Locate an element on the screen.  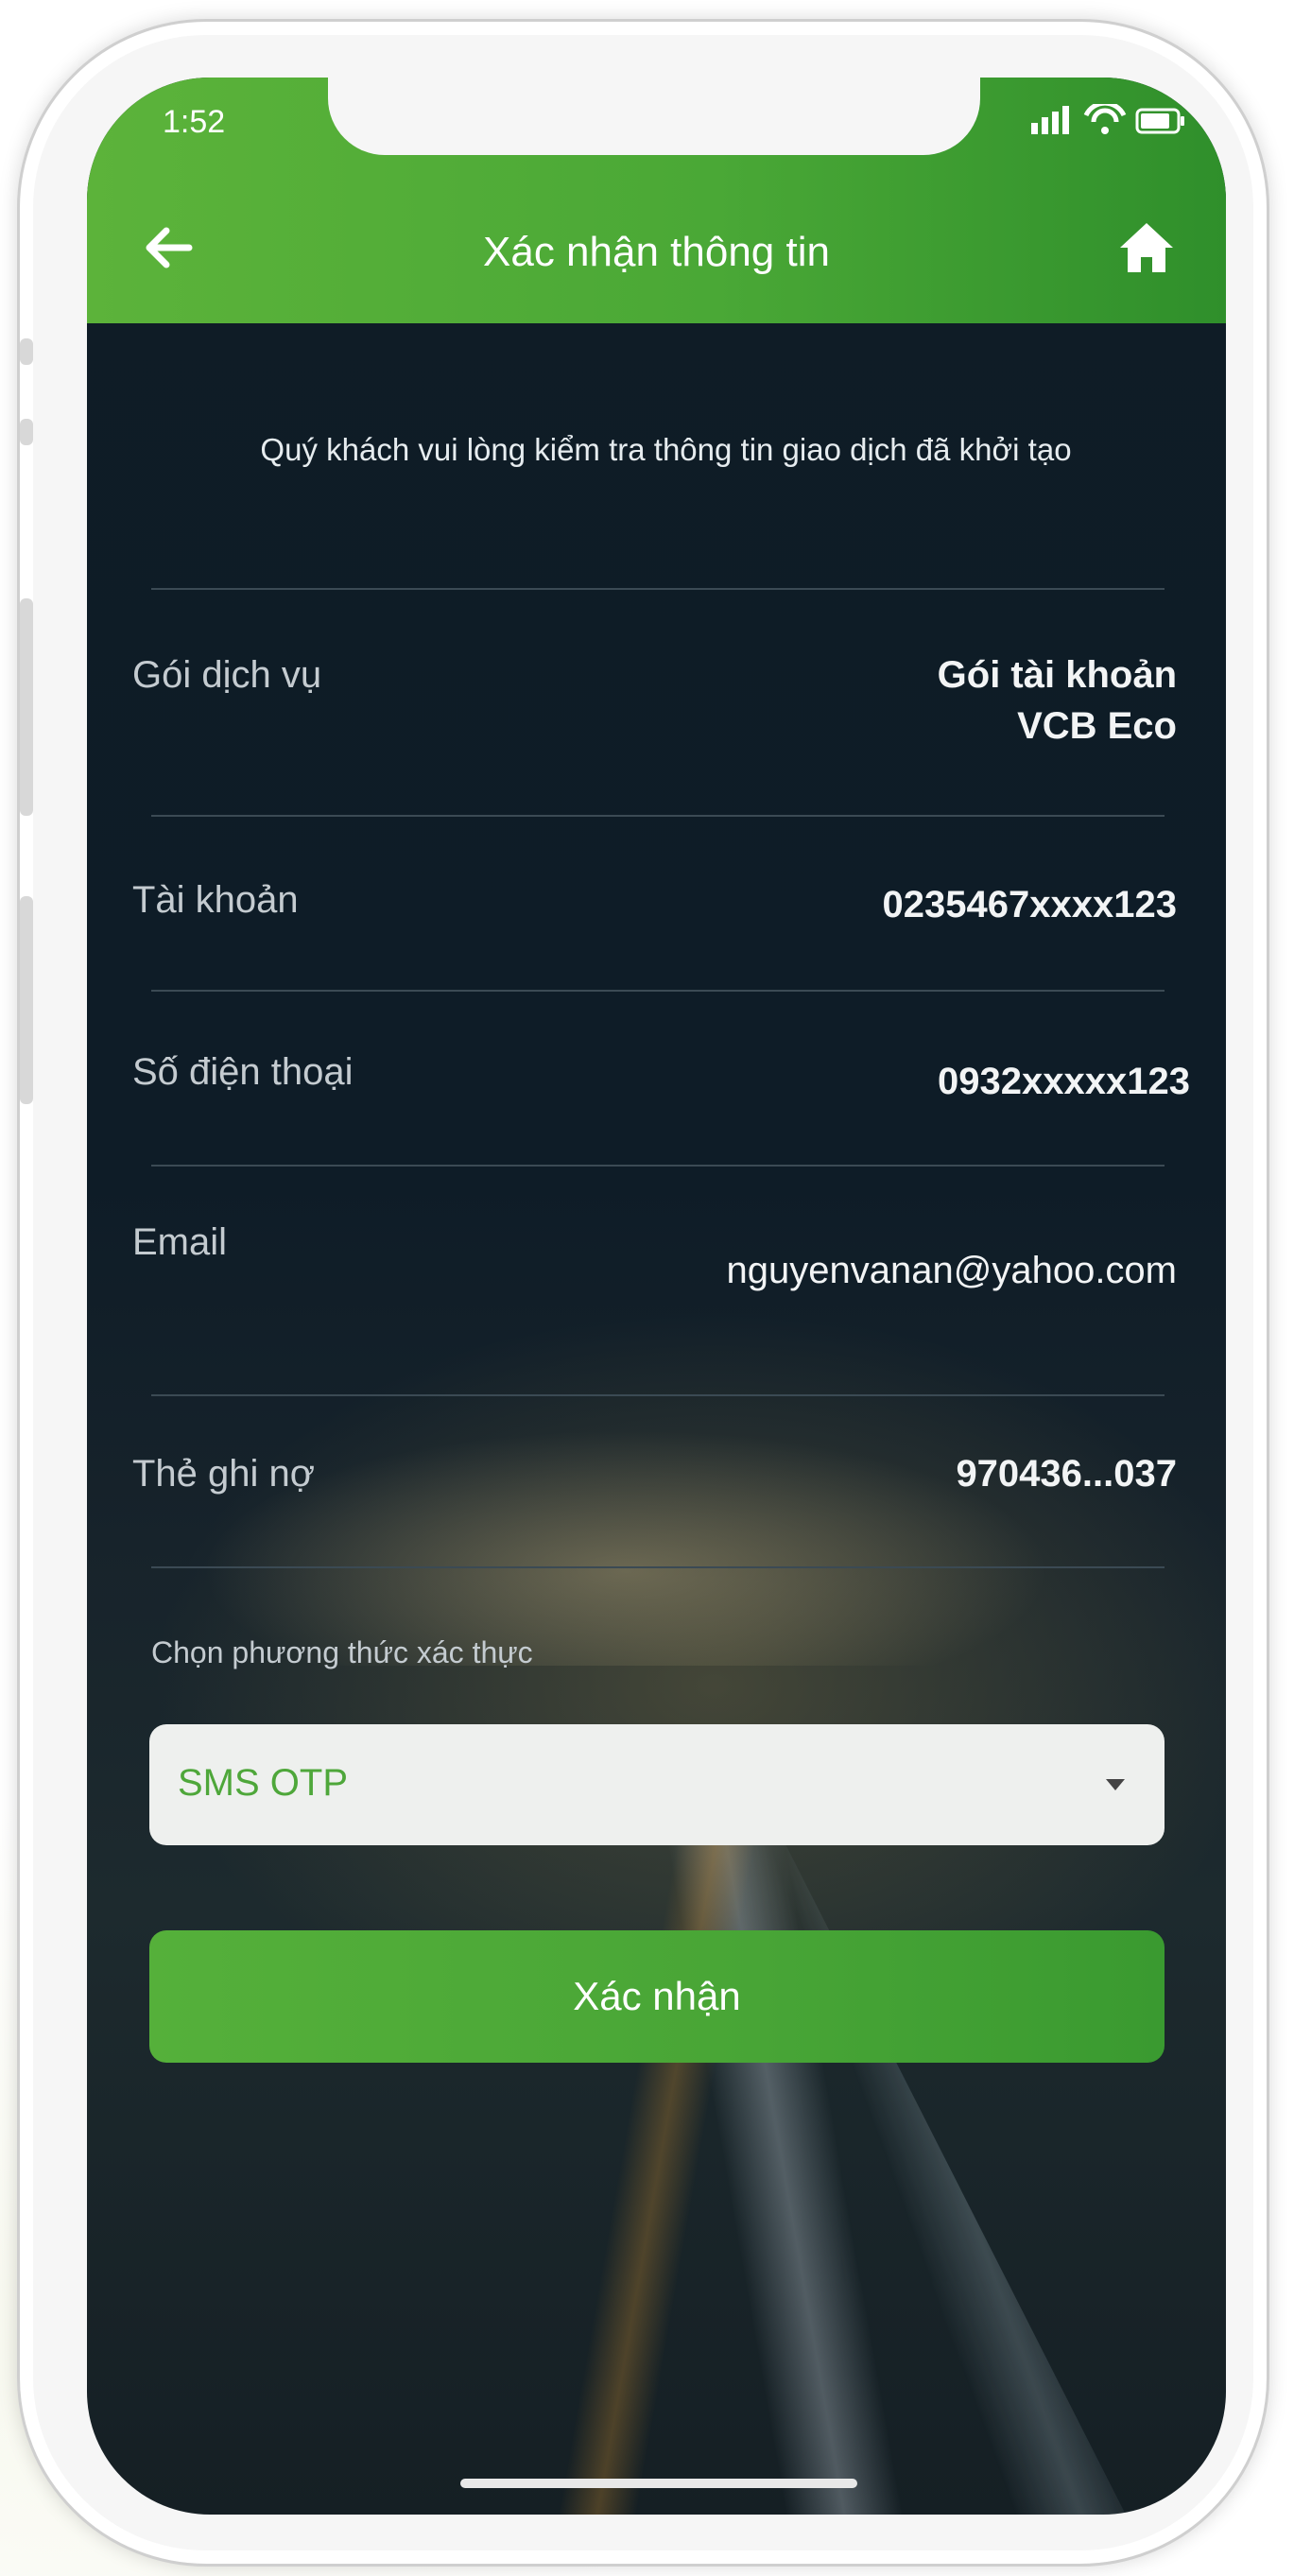
service-package-line1: Gói tài khoản is located at coordinates (1057, 675).